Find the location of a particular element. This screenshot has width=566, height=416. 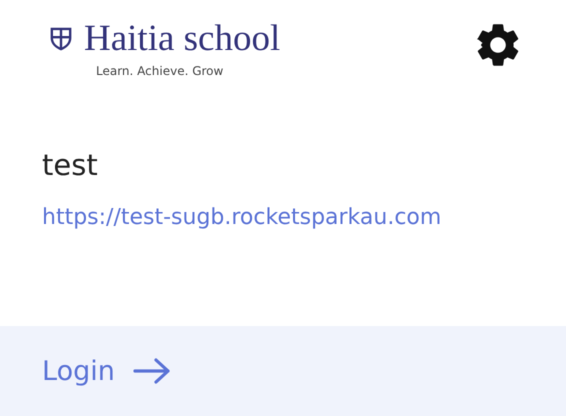

school-name: Haitia school is located at coordinates (182, 39).